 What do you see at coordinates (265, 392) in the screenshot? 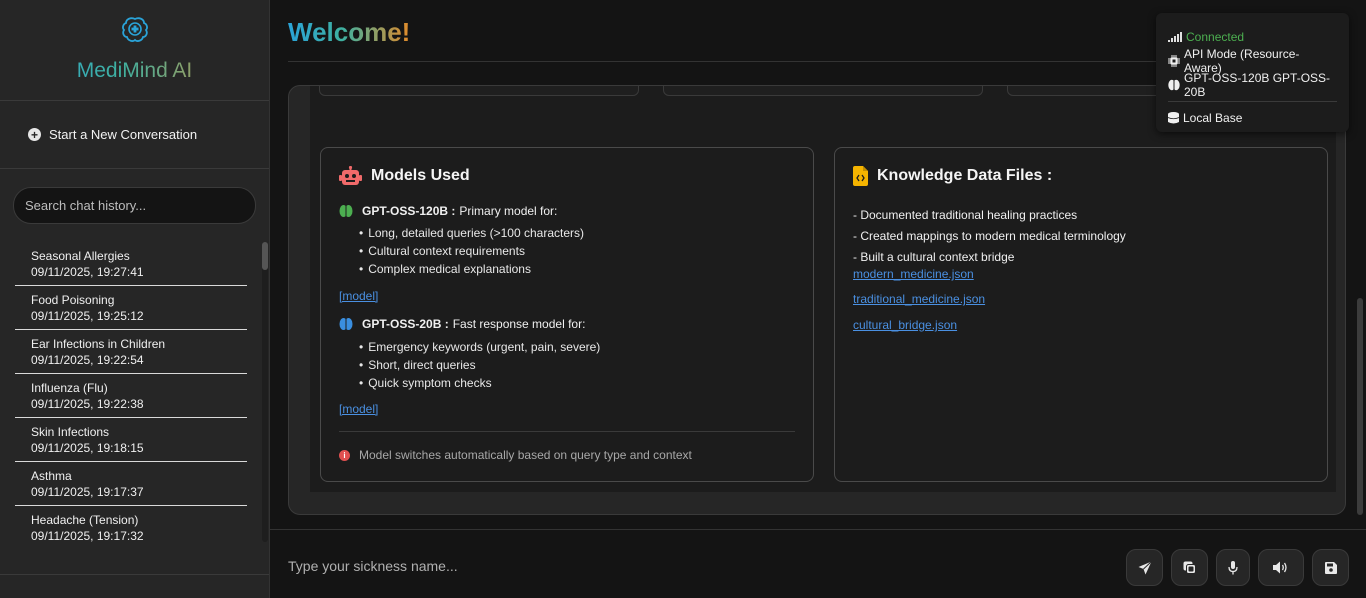
I see `history-scrollbar` at bounding box center [265, 392].